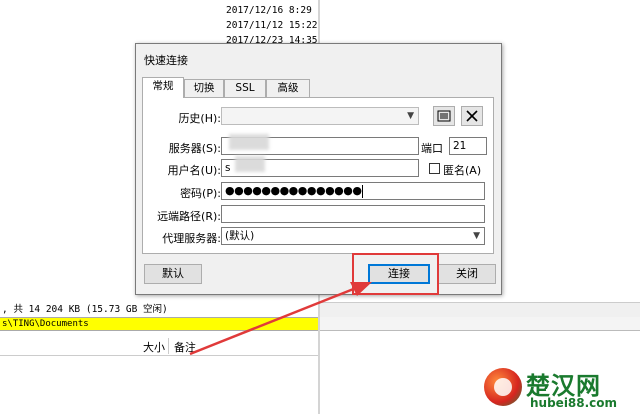 This screenshot has height=414, width=640. Describe the element at coordinates (269, 10) in the screenshot. I see `timestamp: 2017/12/16 8:29` at that location.